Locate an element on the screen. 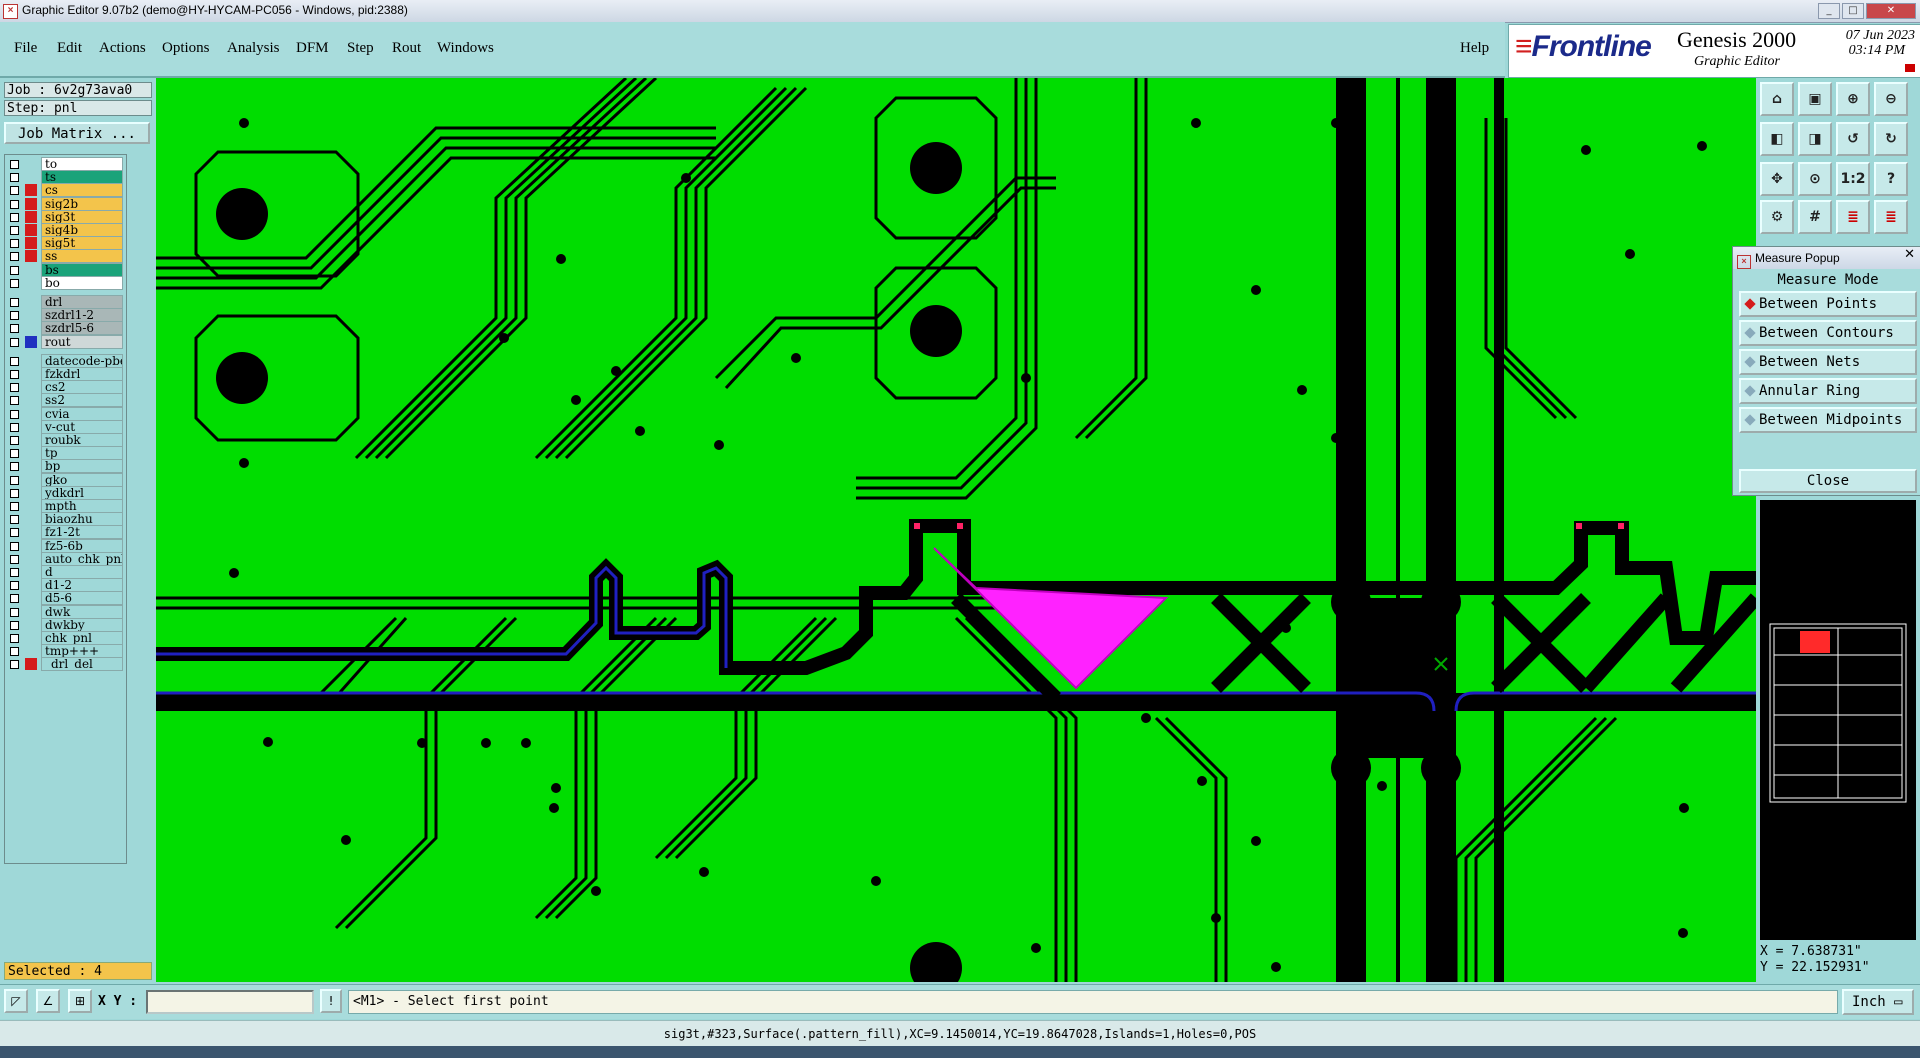 Image resolution: width=1920 pixels, height=1058 pixels. layer-row: datecode-pbe is located at coordinates (65, 360).